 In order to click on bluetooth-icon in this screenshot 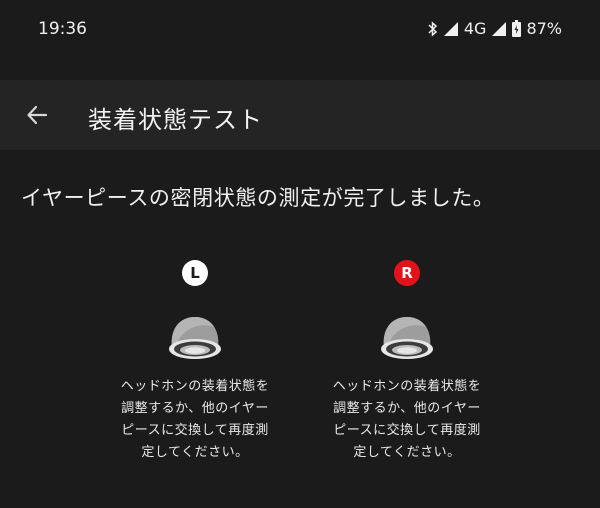, I will do `click(432, 28)`.